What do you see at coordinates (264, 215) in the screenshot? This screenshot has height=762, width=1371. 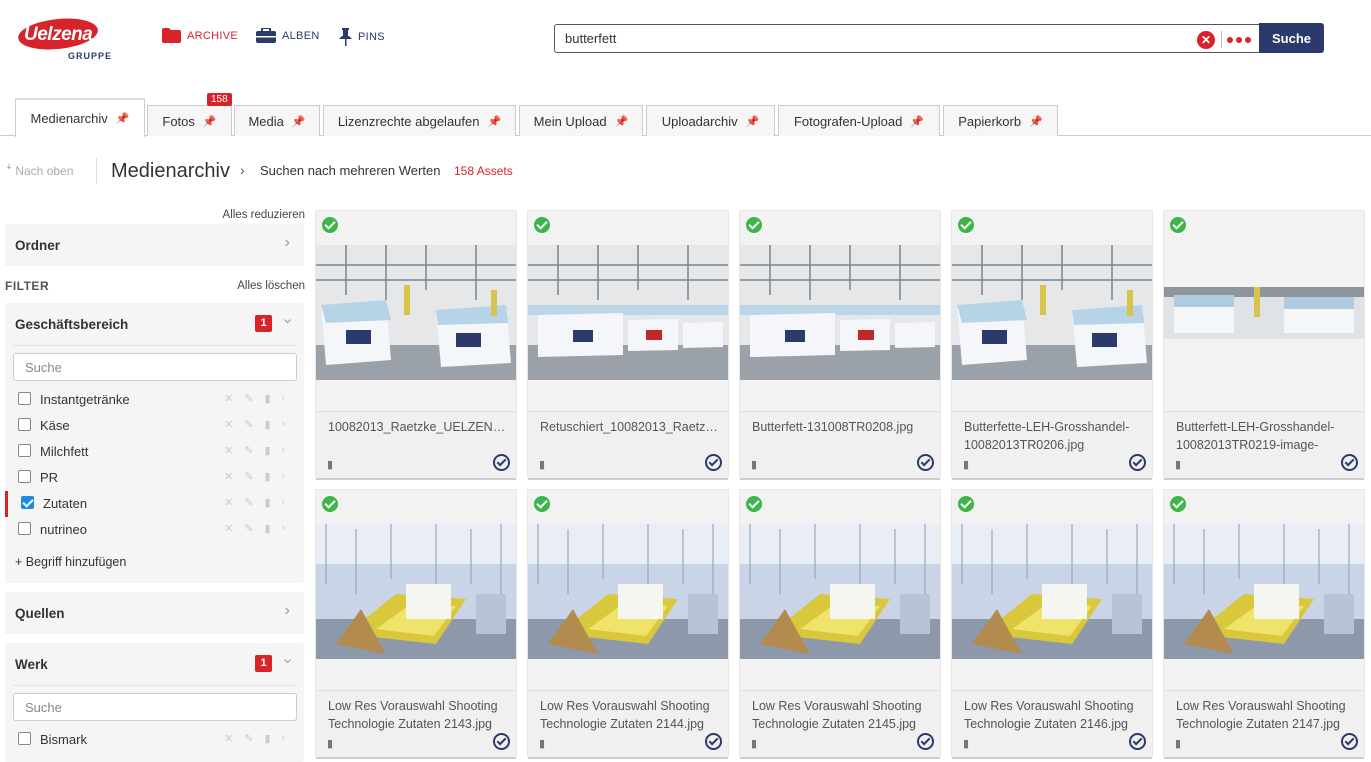 I see `collapse-all-link: Alles reduzieren` at bounding box center [264, 215].